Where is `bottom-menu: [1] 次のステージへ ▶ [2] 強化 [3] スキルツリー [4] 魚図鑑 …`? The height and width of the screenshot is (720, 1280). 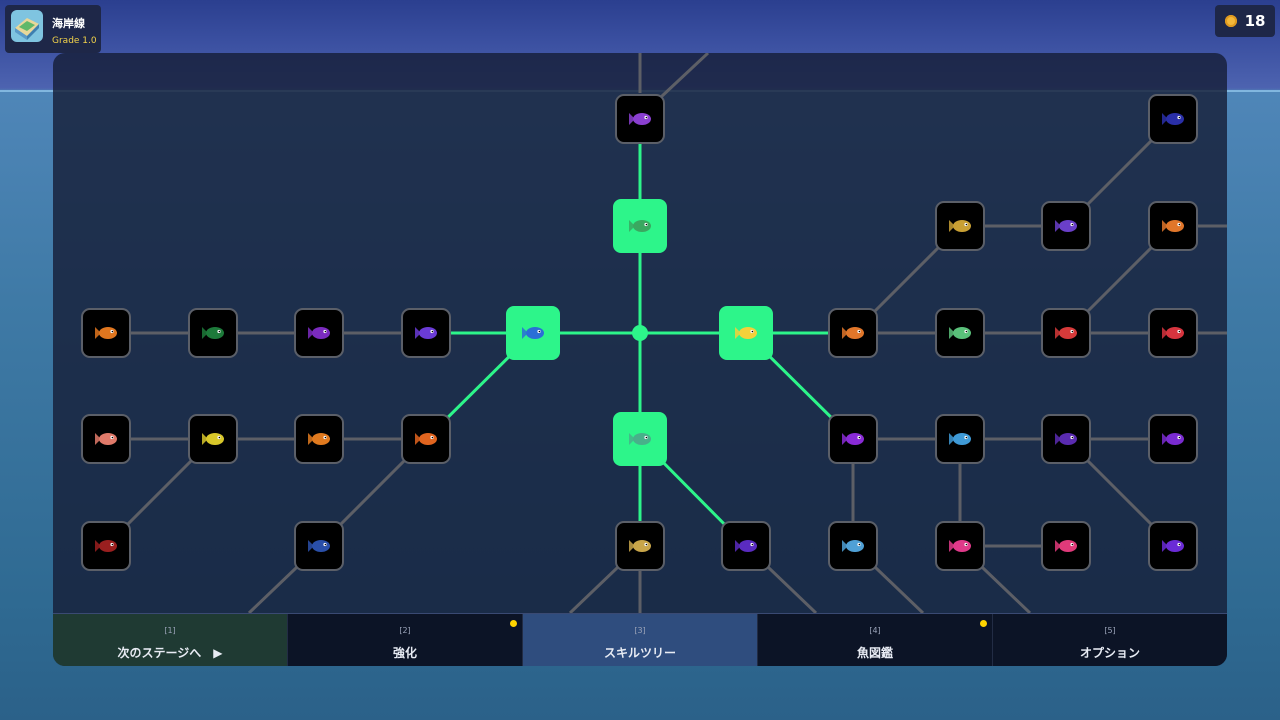
bottom-menu: [1] 次のステージへ ▶ [2] 強化 [3] スキルツリー [4] 魚図鑑 … is located at coordinates (640, 639).